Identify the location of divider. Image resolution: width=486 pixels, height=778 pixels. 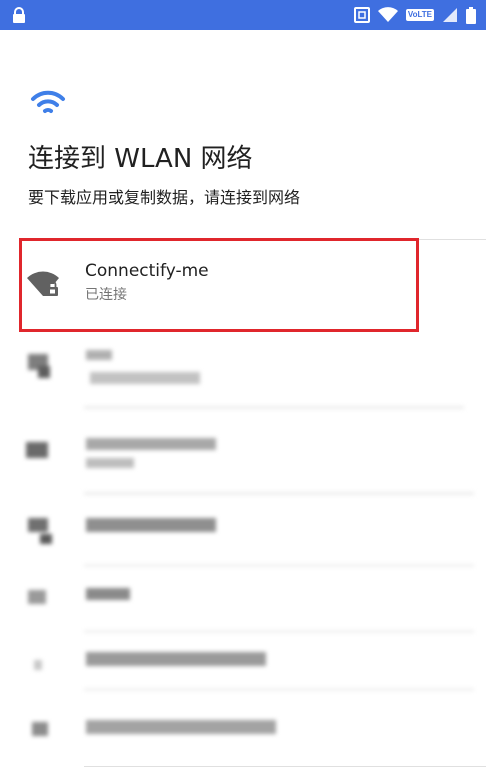
(285, 766).